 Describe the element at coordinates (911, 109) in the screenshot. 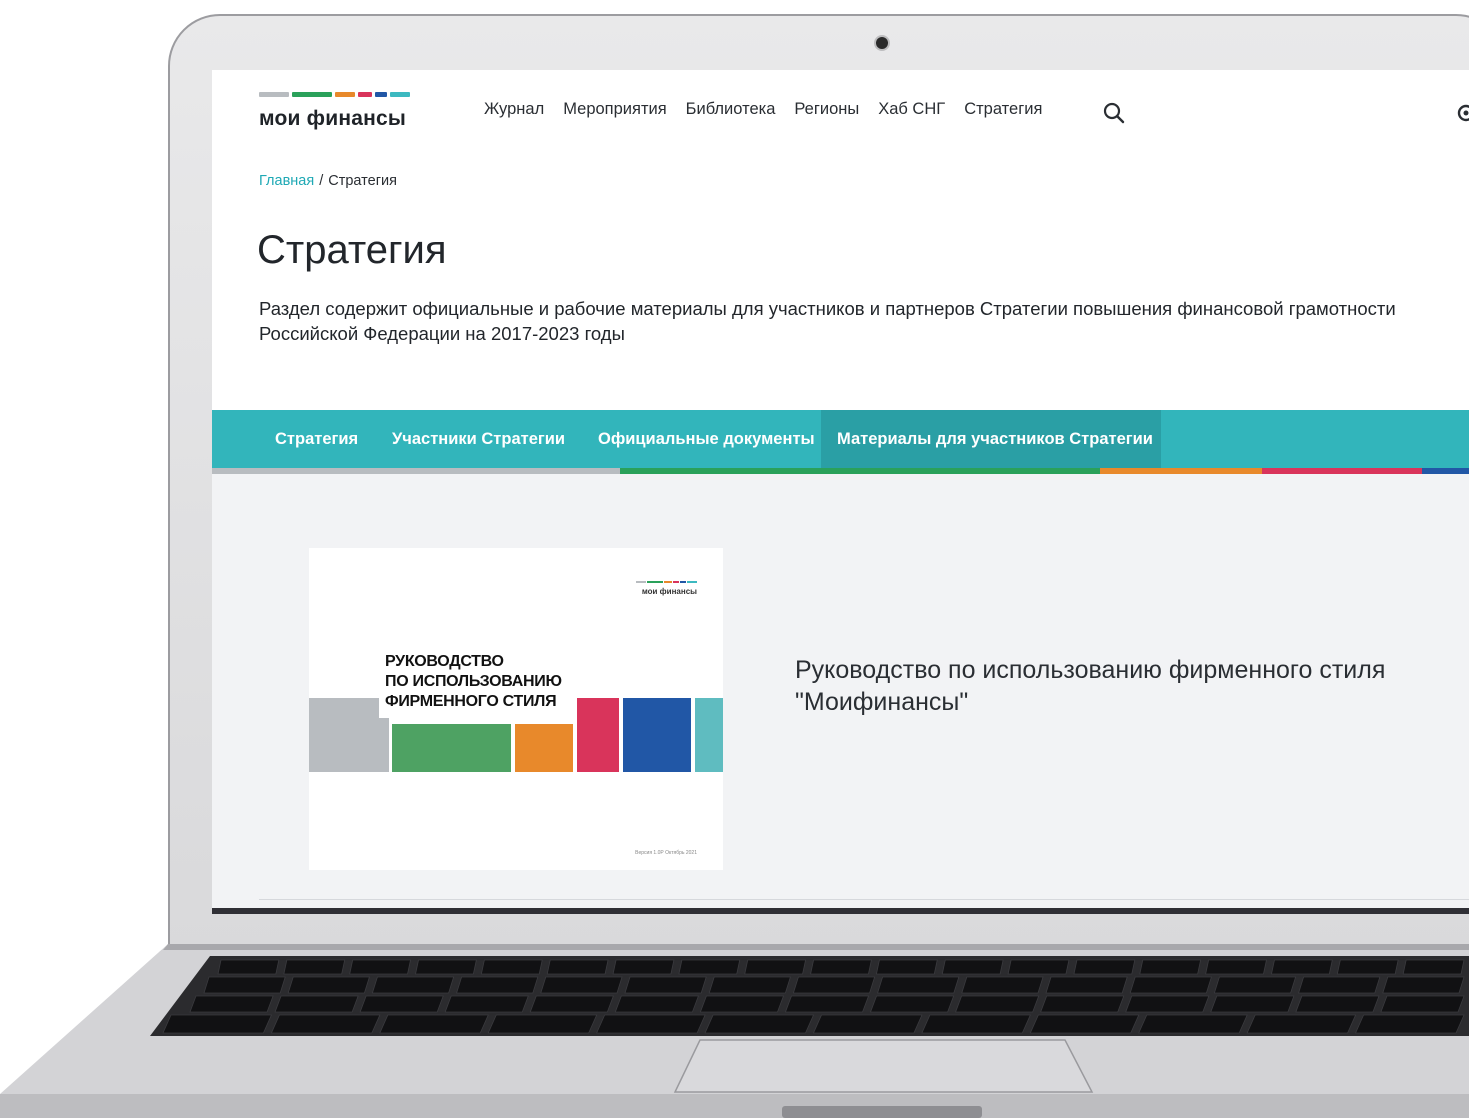

I see `nav-item-cis-hub: Хаб СНГ` at that location.